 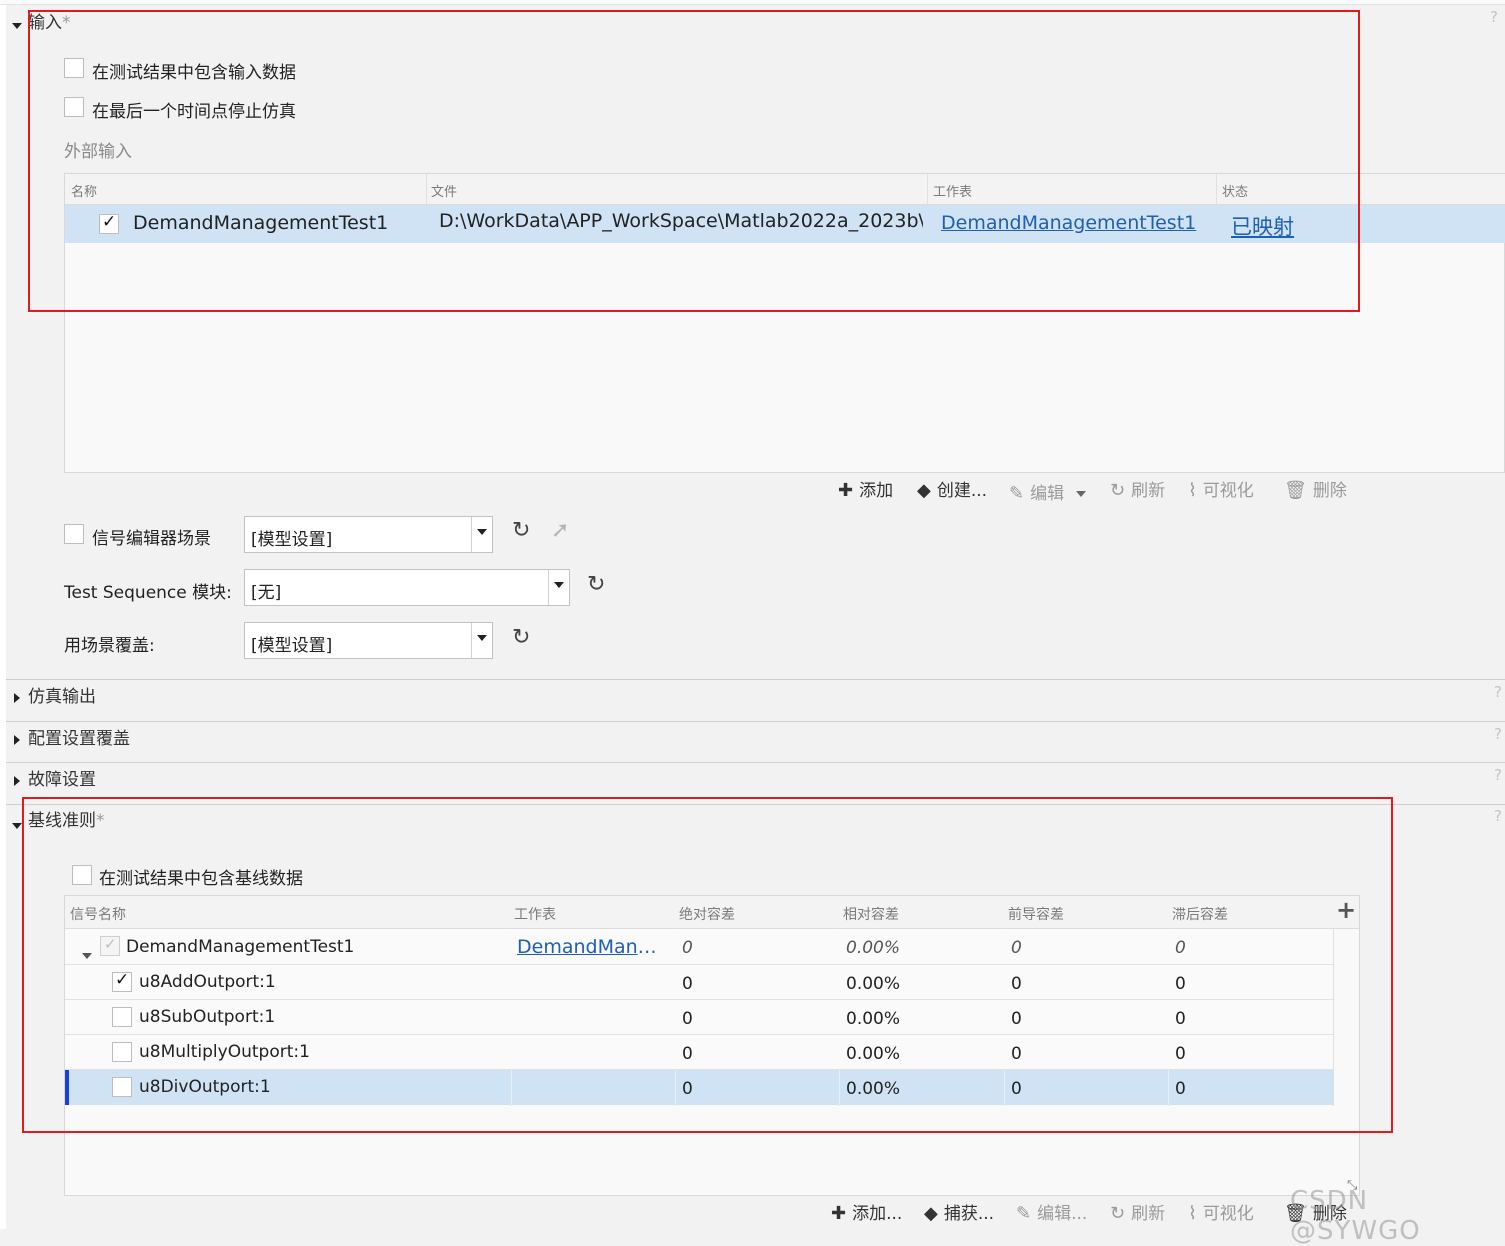 I want to click on sim-output-title: 仿真输出, so click(x=62, y=694).